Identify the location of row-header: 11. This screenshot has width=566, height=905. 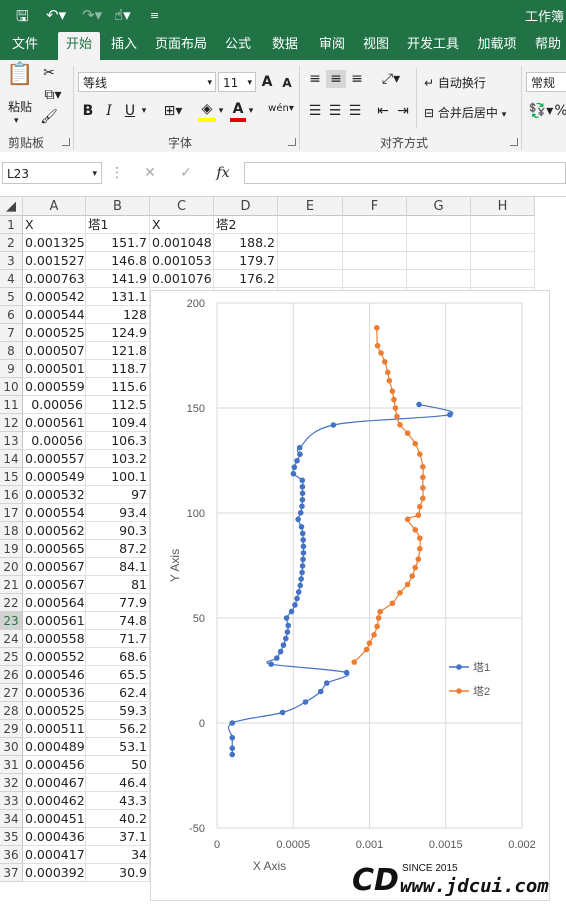
(11, 405).